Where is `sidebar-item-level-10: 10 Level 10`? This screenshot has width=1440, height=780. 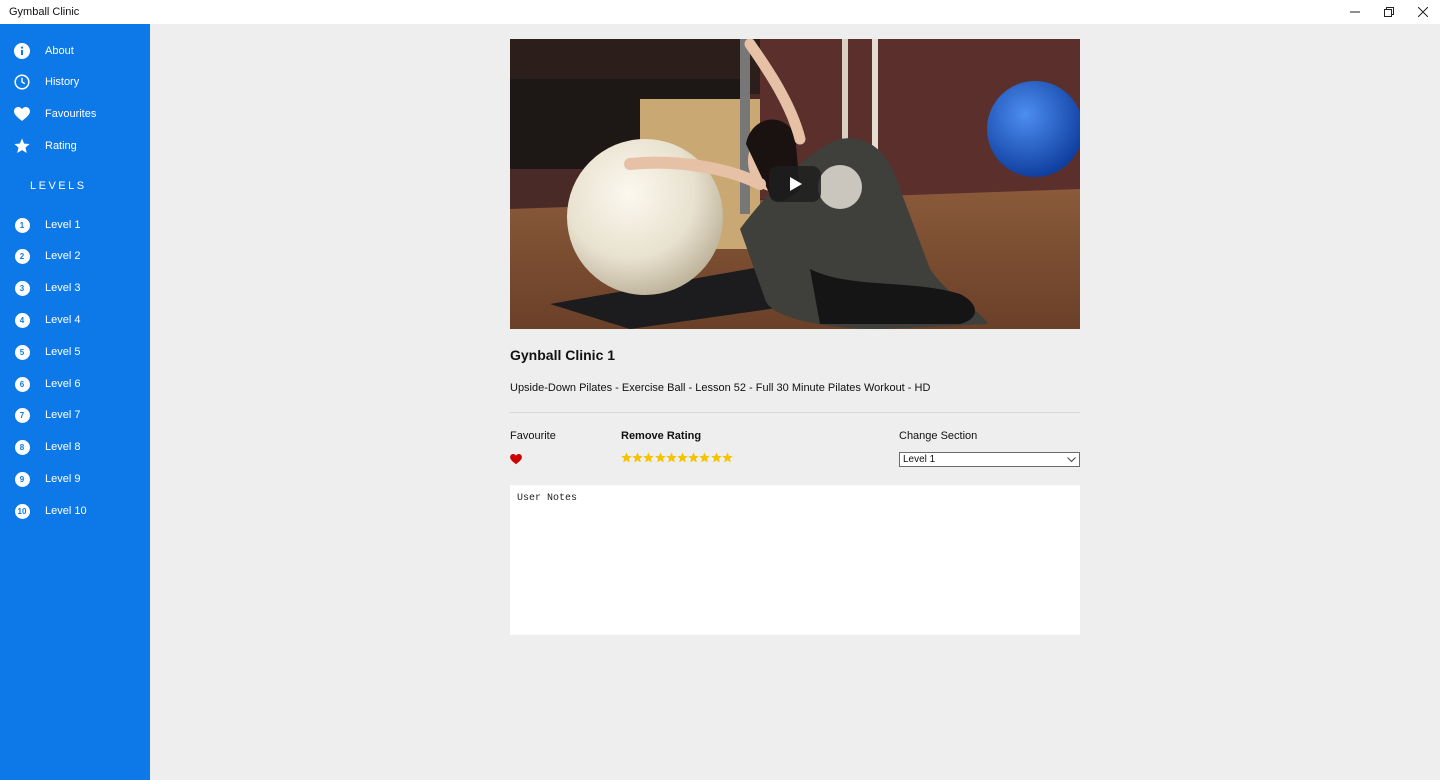 sidebar-item-level-10: 10 Level 10 is located at coordinates (75, 511).